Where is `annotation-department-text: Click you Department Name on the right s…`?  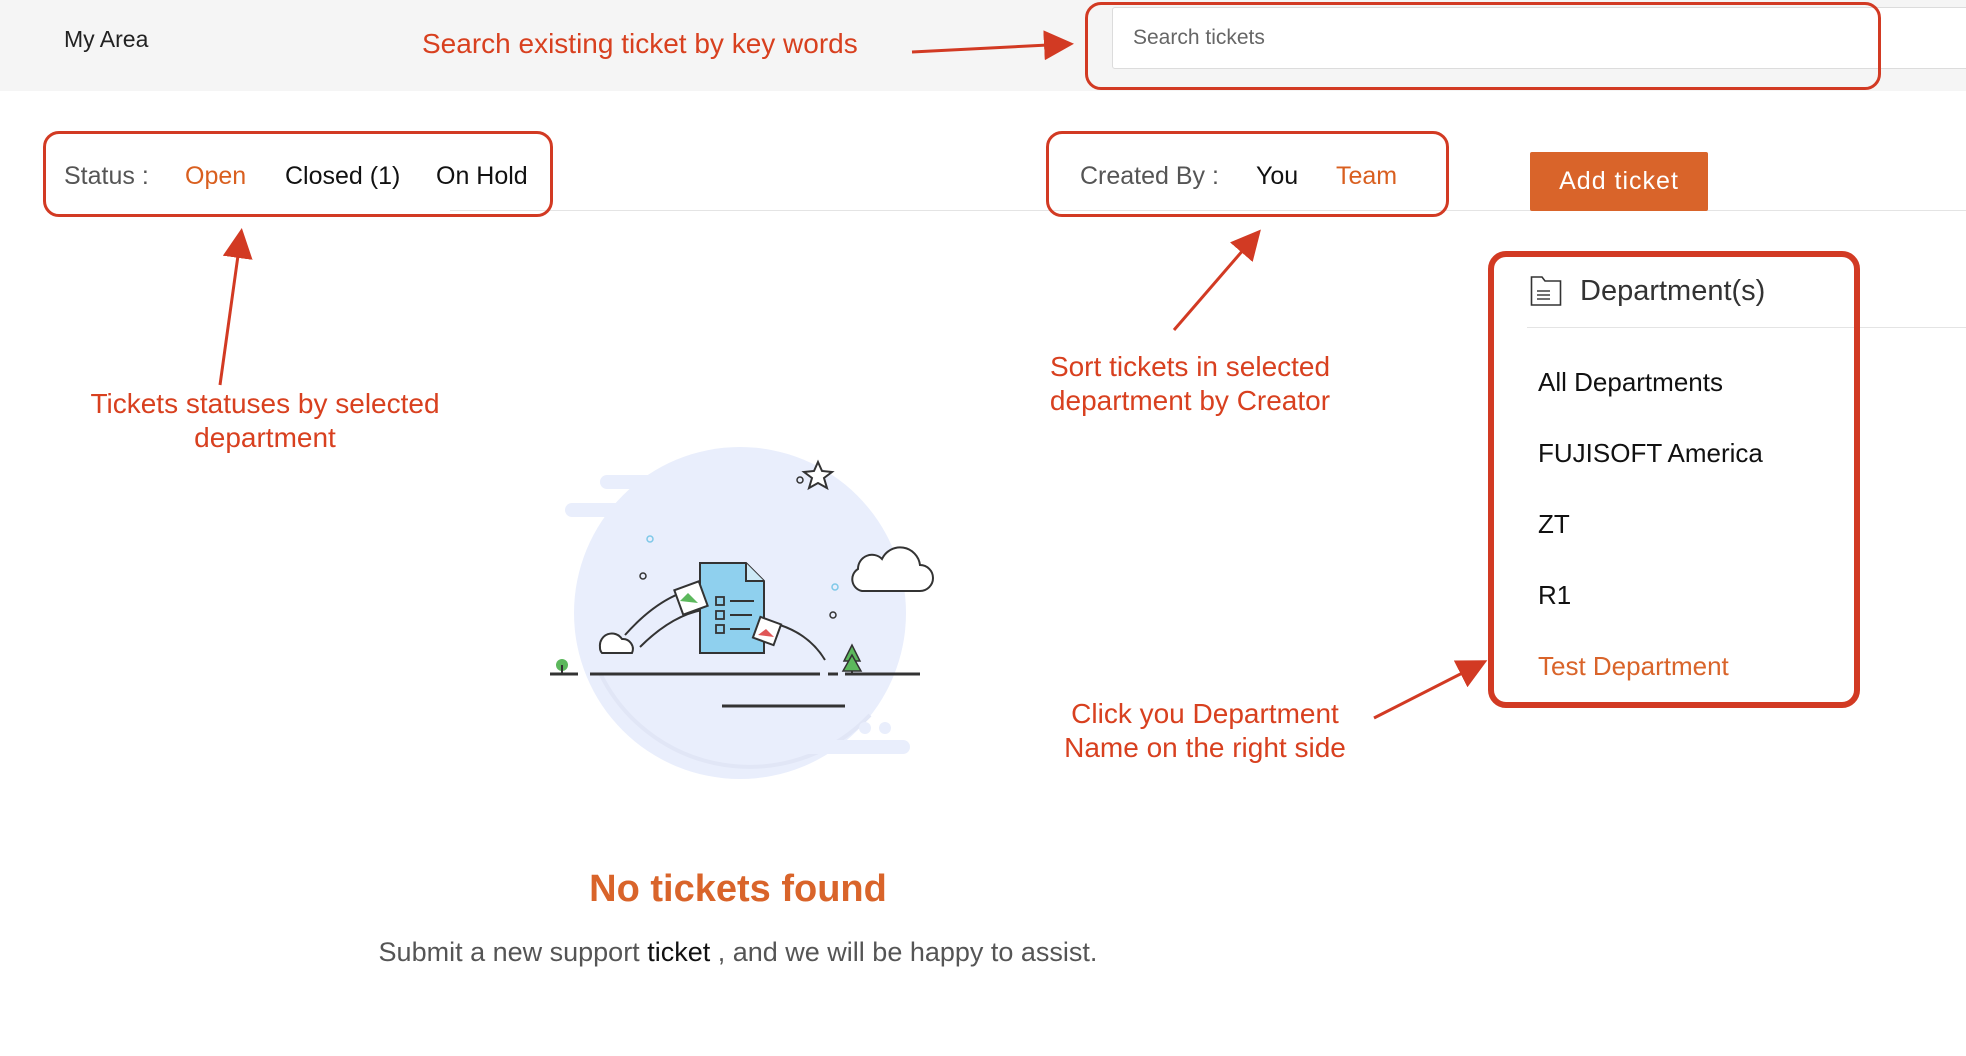
annotation-department-text: Click you Department Name on the right s… is located at coordinates (1205, 731).